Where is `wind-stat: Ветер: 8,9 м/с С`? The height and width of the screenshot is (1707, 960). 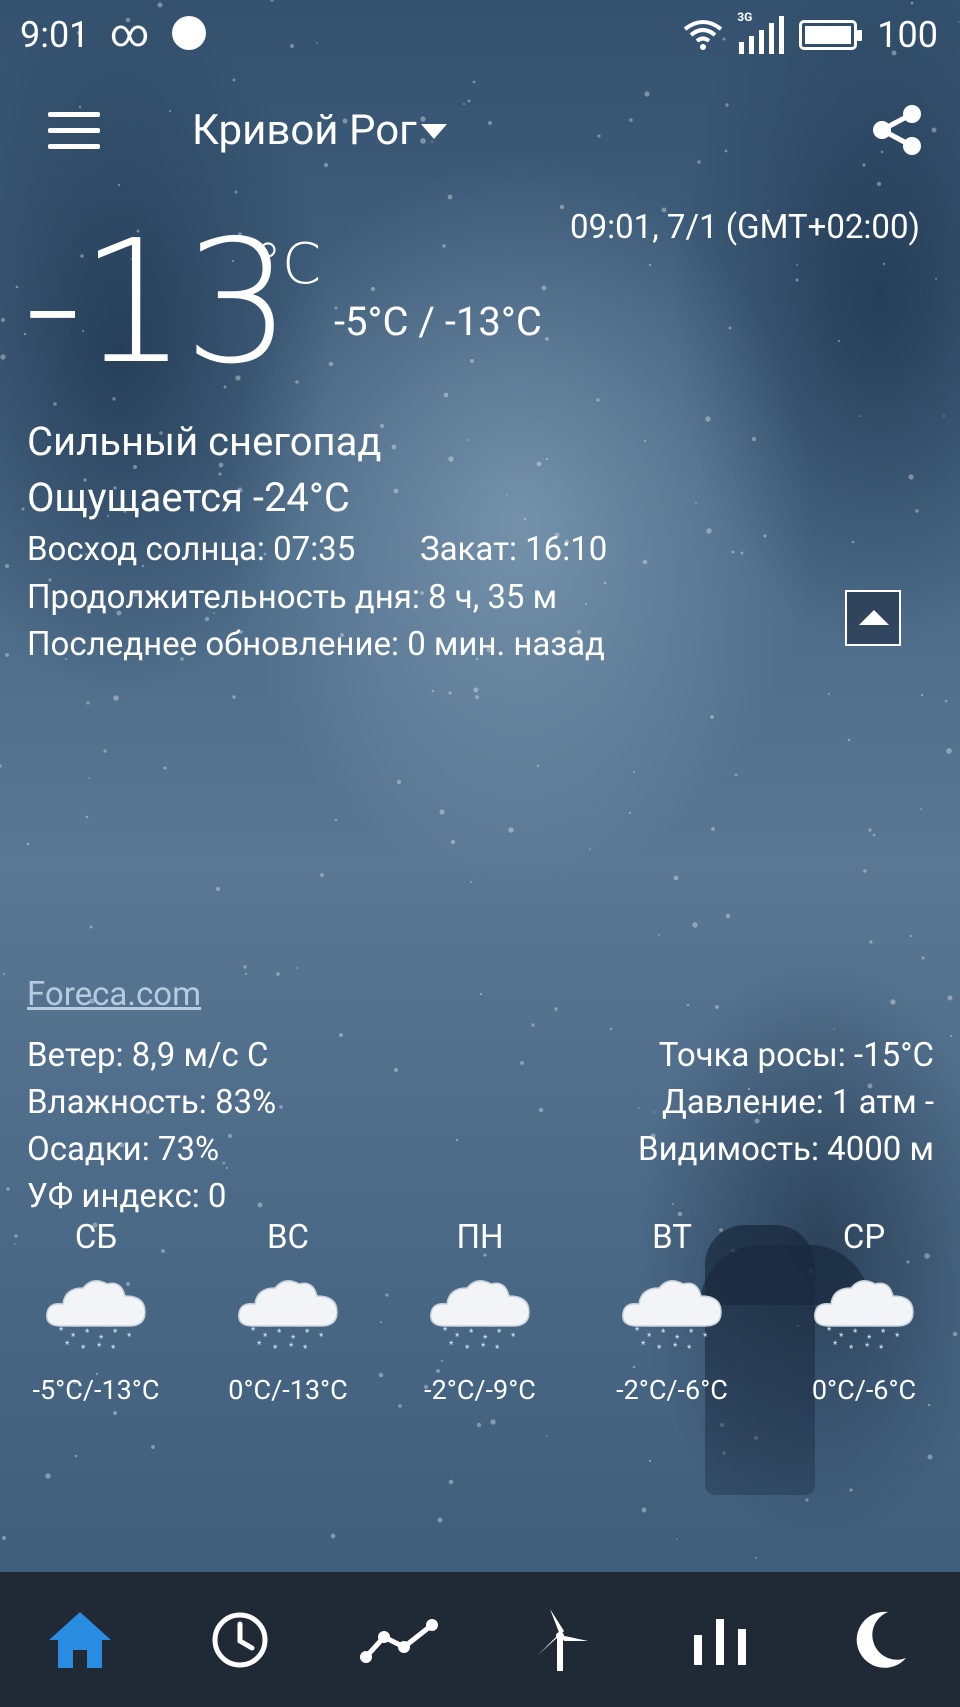 wind-stat: Ветер: 8,9 м/с С is located at coordinates (148, 1055).